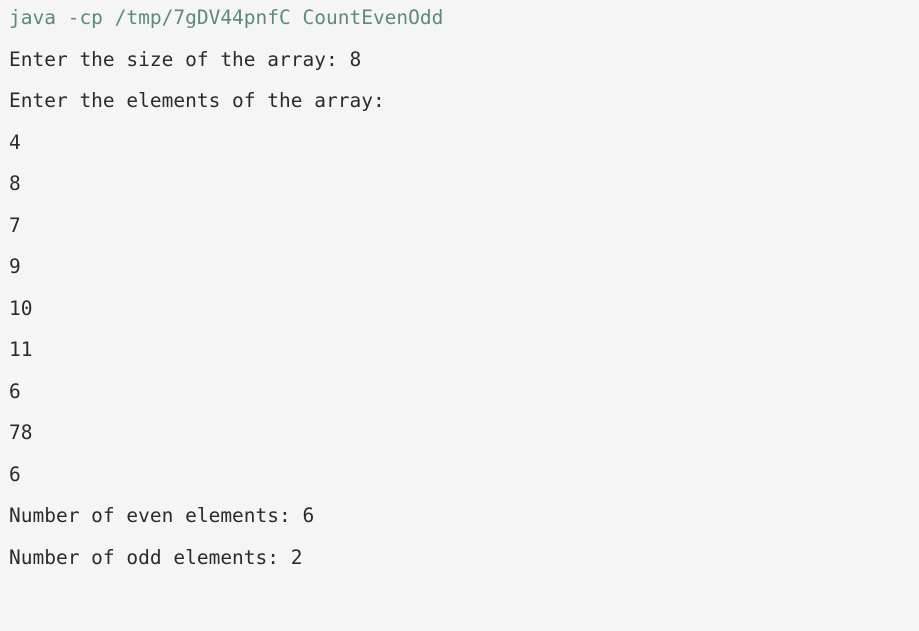 The height and width of the screenshot is (631, 919). I want to click on output-line-input: 11, so click(21, 349).